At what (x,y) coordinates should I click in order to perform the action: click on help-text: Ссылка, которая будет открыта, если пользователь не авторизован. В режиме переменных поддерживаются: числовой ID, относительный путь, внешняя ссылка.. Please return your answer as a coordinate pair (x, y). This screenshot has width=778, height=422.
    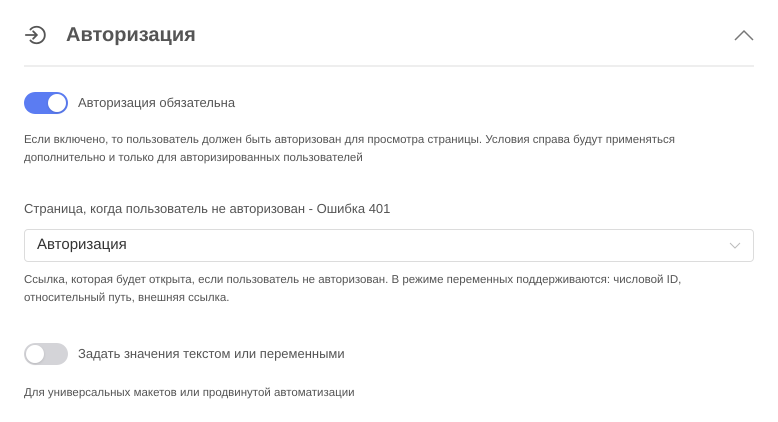
    Looking at the image, I should click on (353, 289).